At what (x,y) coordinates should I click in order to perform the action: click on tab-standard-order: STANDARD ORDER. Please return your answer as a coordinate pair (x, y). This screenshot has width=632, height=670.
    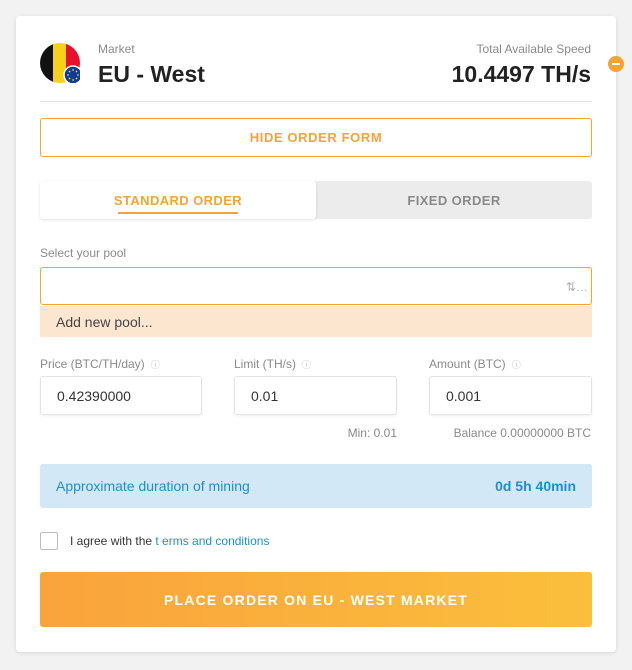
    Looking at the image, I should click on (178, 200).